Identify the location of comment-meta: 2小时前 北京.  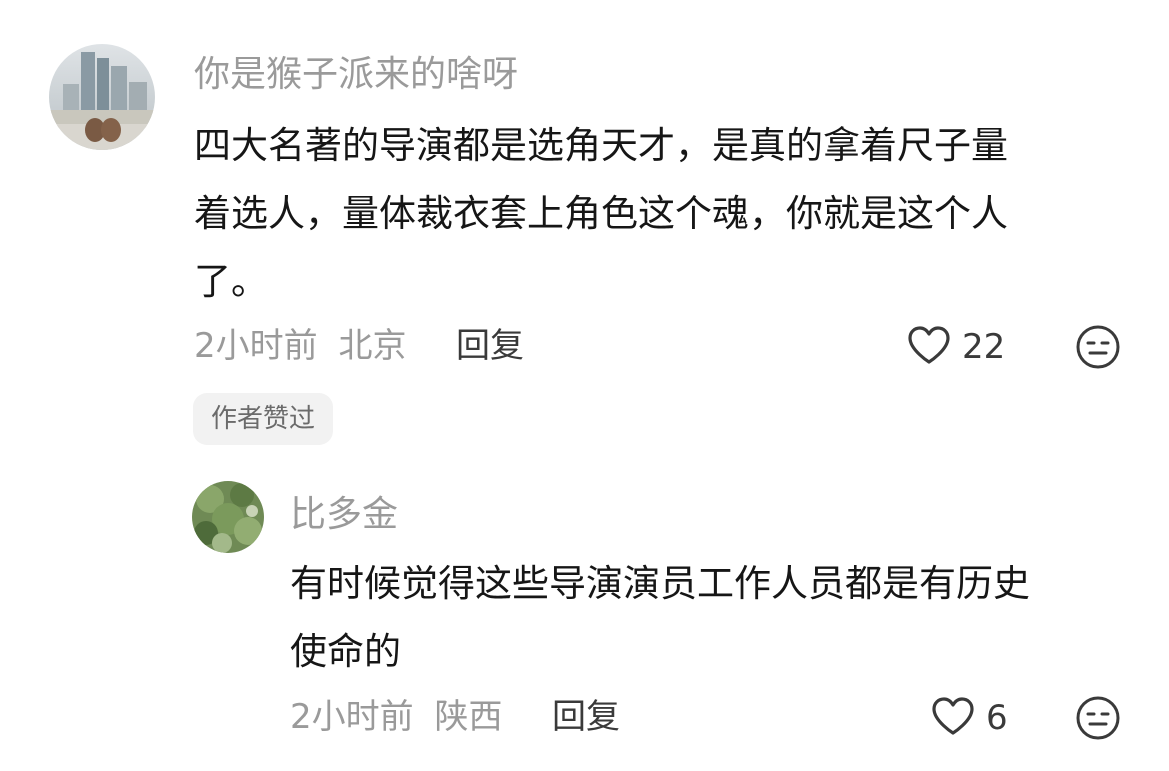
(300, 346).